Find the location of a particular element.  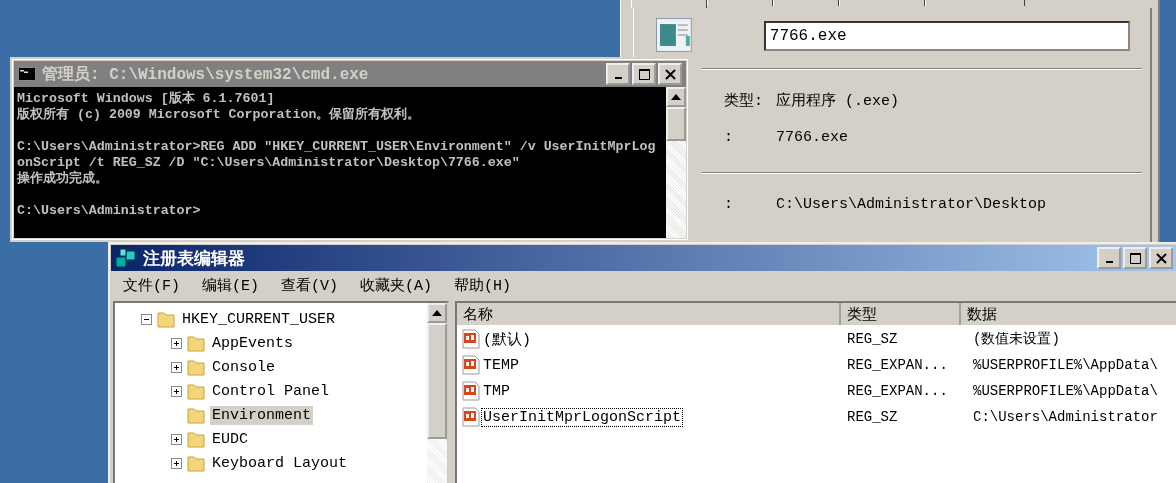

console-icon is located at coordinates (27, 74).